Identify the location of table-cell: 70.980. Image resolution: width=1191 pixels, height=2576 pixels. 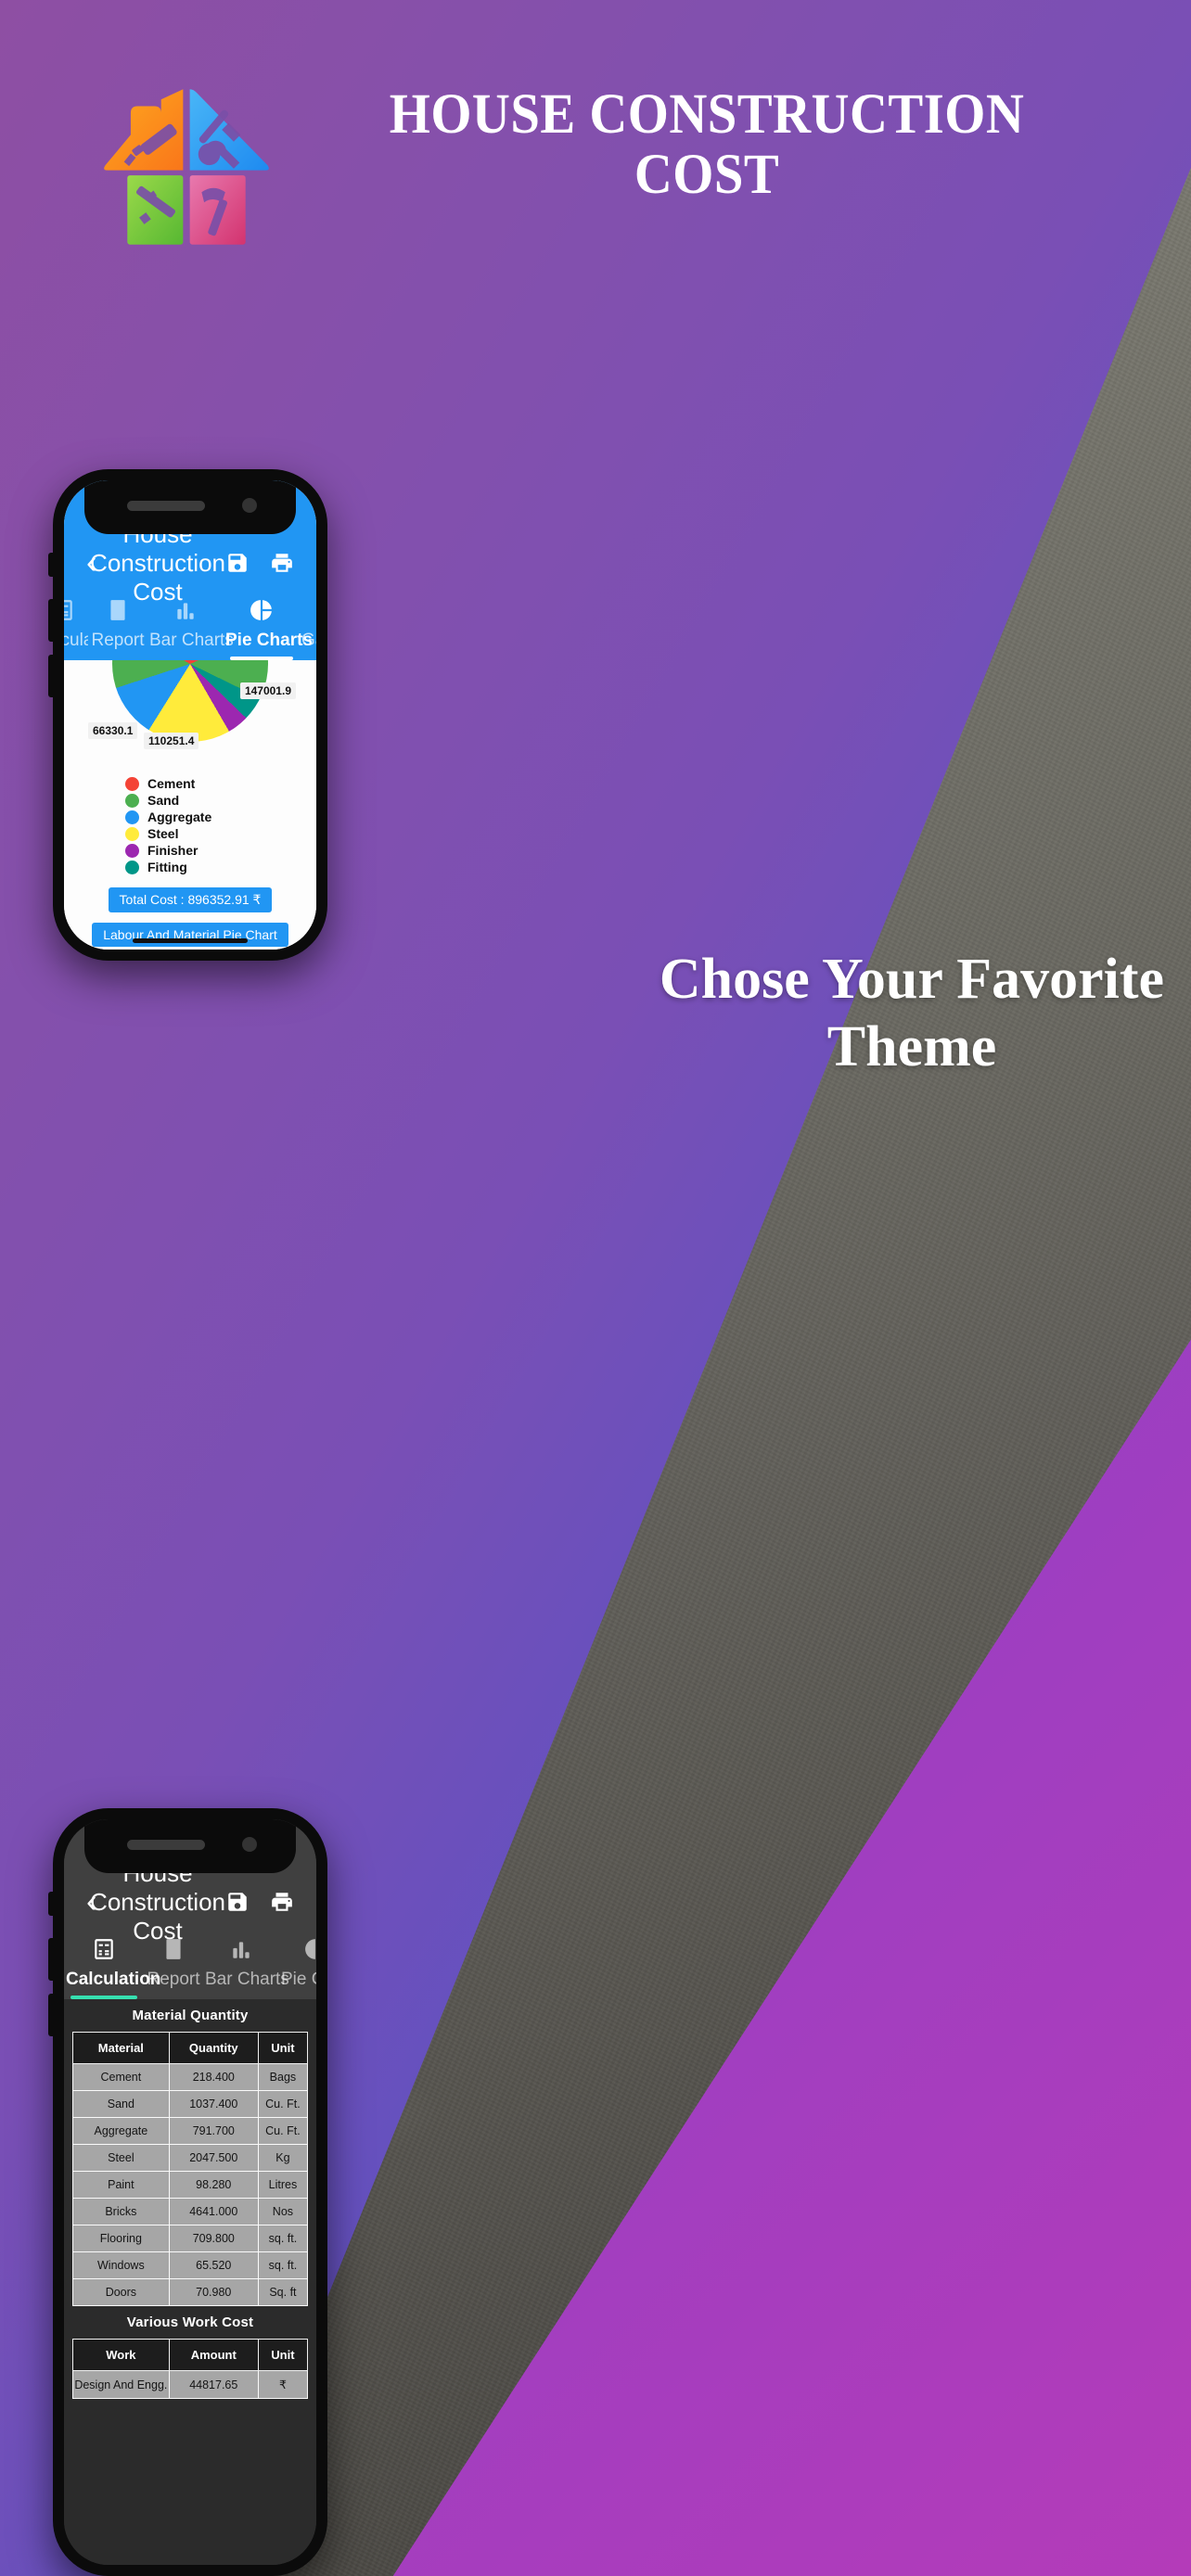
(213, 2292).